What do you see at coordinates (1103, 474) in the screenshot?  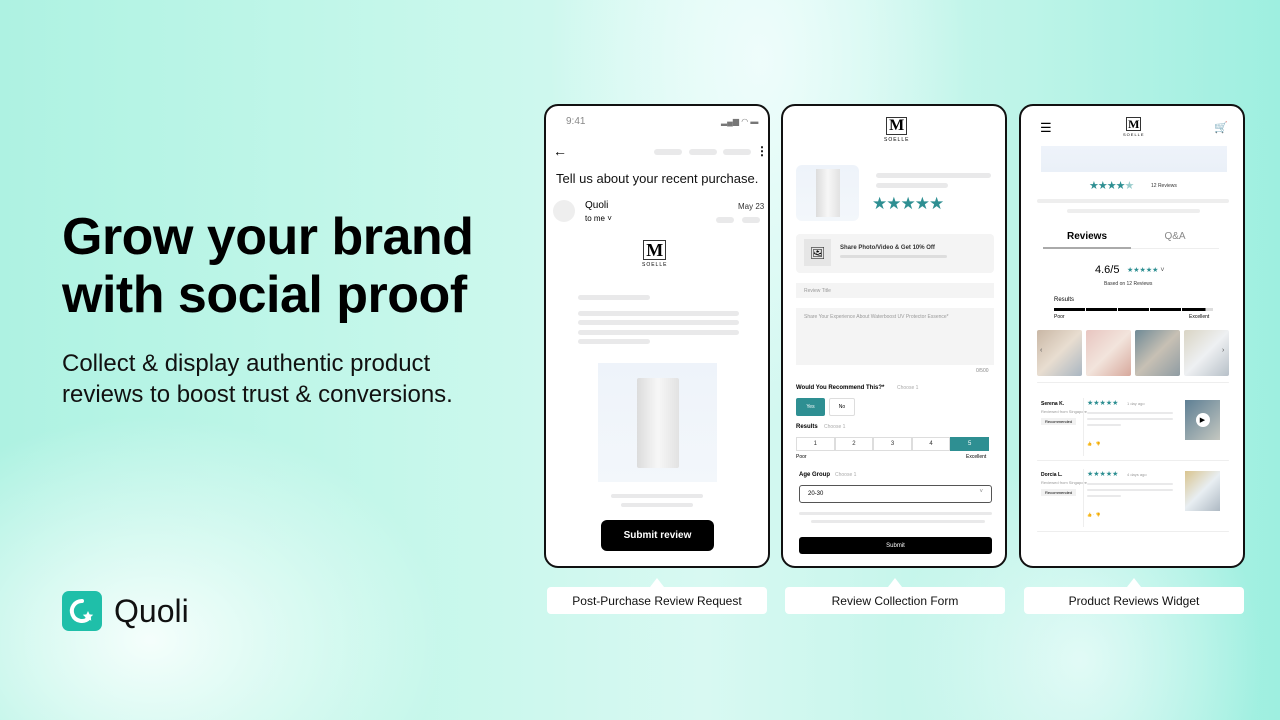 I see `review-stars: ★★★★★` at bounding box center [1103, 474].